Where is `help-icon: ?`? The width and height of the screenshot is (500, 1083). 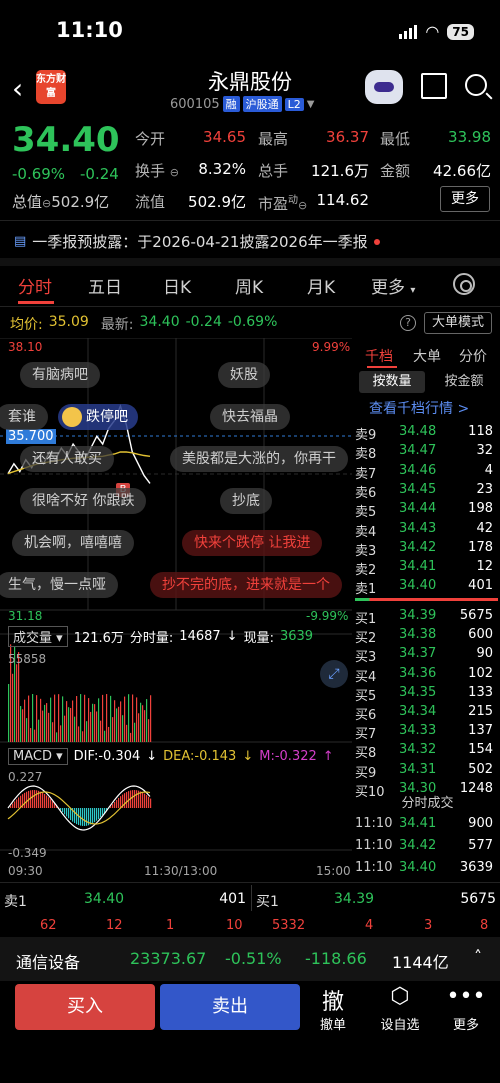
help-icon: ? is located at coordinates (408, 323).